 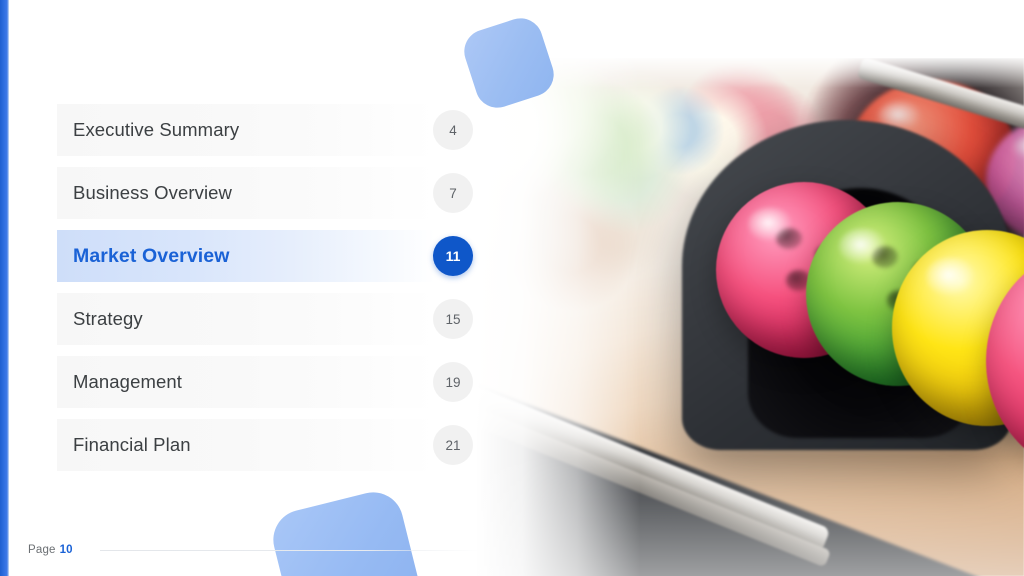 What do you see at coordinates (66, 550) in the screenshot?
I see `page-number: 10` at bounding box center [66, 550].